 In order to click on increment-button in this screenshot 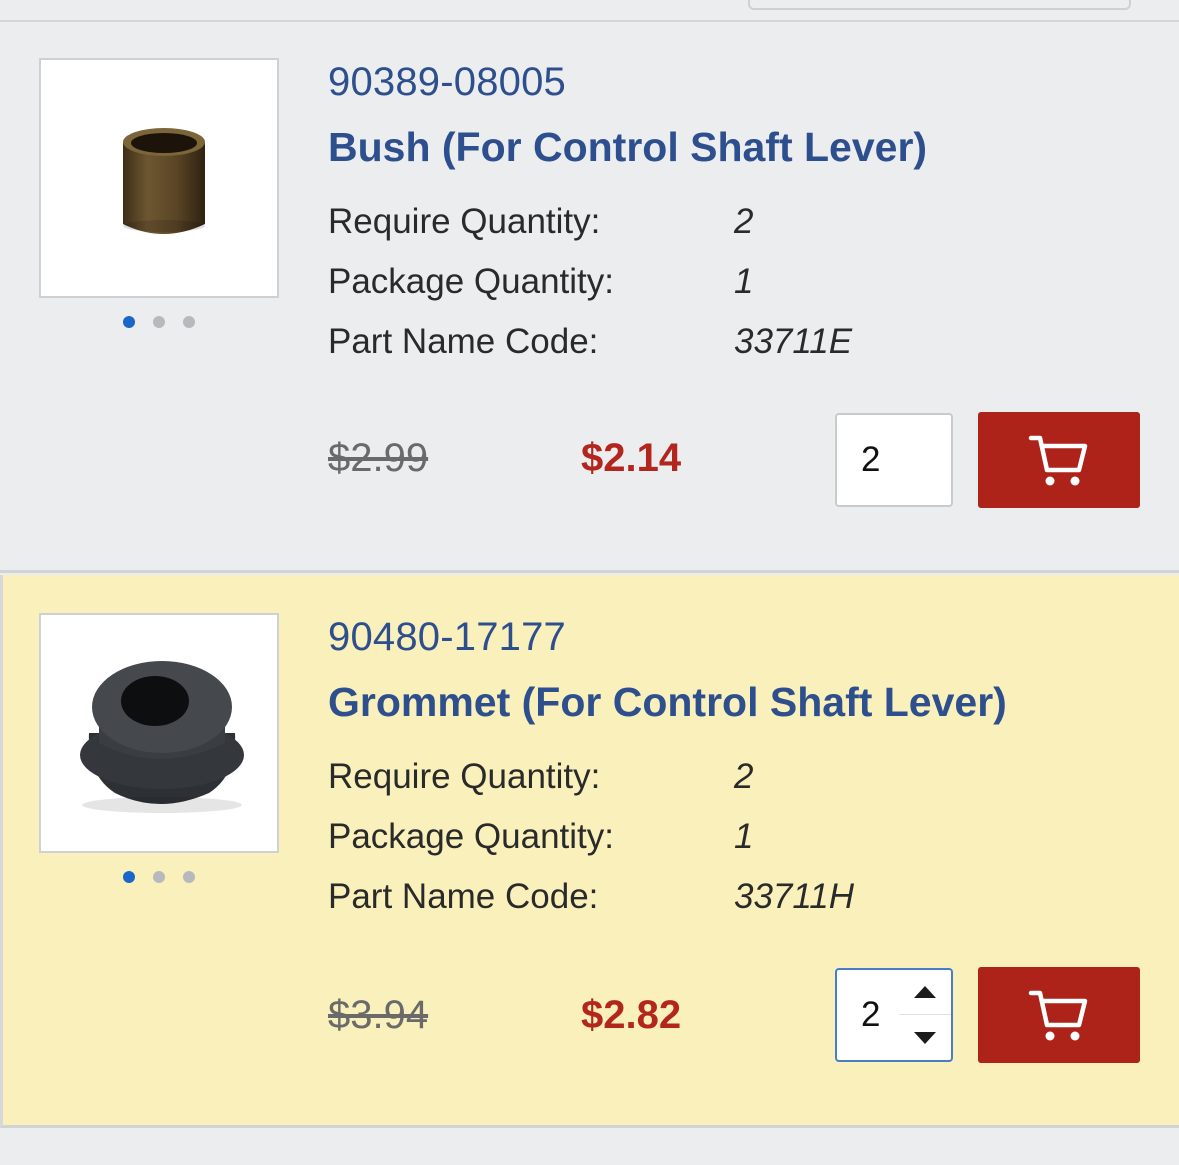, I will do `click(925, 992)`.